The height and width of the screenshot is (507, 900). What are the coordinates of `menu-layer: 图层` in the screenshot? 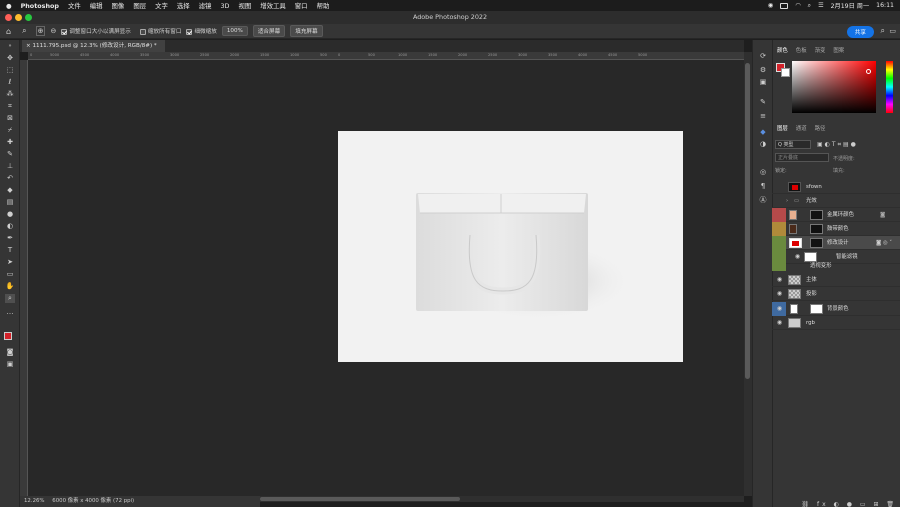 It's located at (139, 5).